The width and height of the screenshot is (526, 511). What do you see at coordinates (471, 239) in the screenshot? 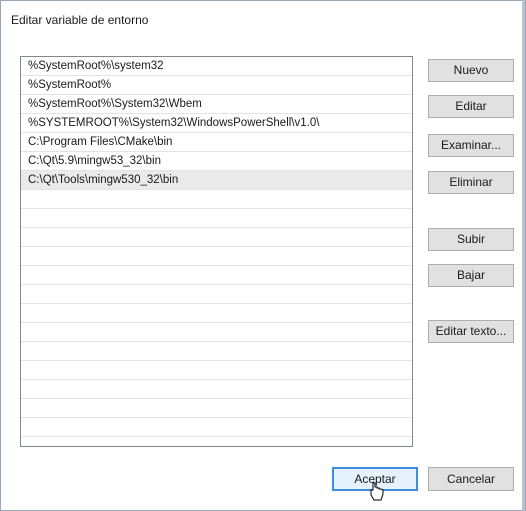
I see `move-up-button: Subir` at bounding box center [471, 239].